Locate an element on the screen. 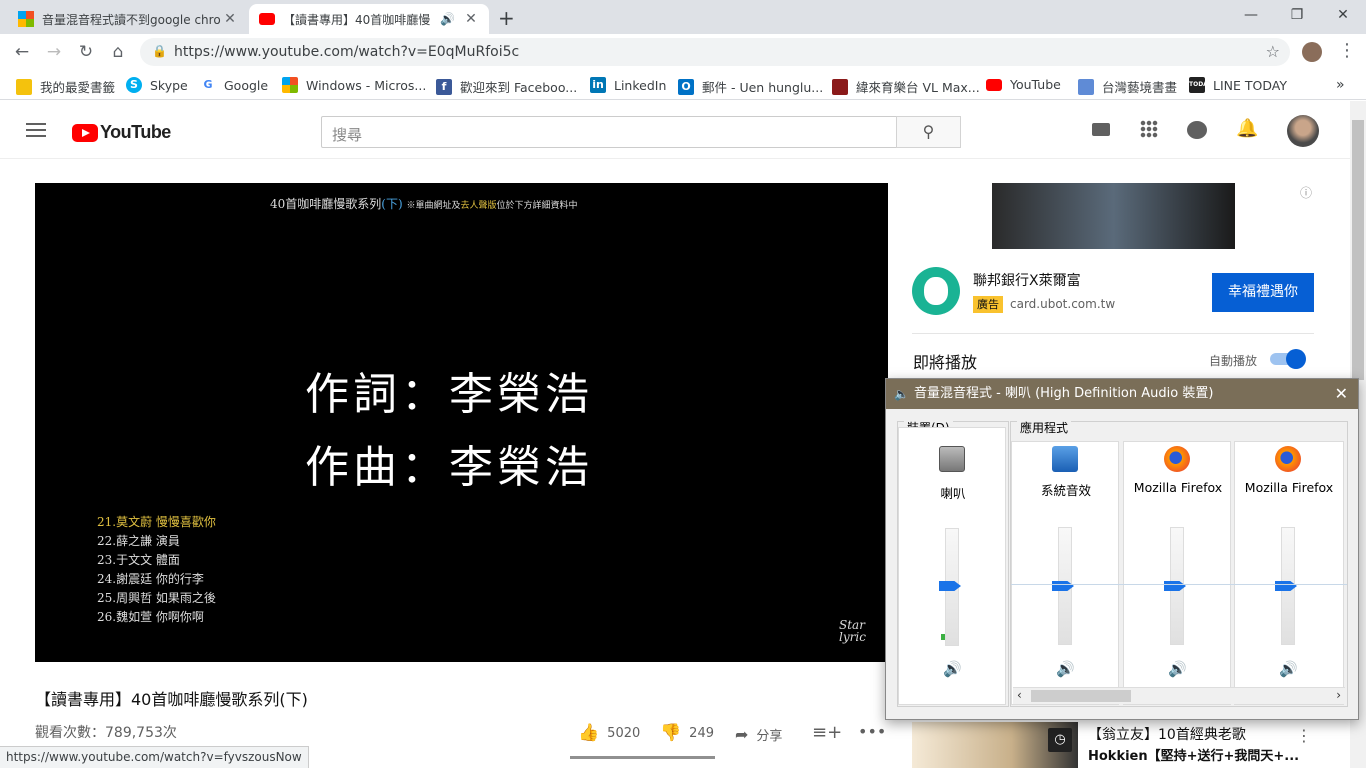 This screenshot has width=1366, height=768. bookmark-line-today: TODAY LINE TODAY is located at coordinates (1238, 85).